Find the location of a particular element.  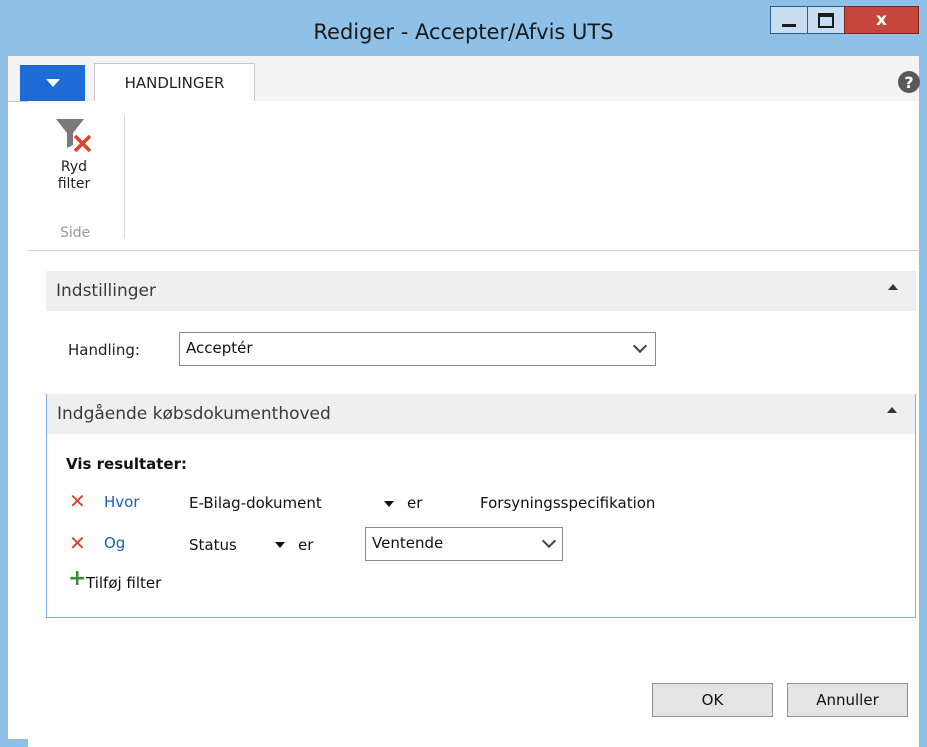

maximize-button is located at coordinates (826, 20).